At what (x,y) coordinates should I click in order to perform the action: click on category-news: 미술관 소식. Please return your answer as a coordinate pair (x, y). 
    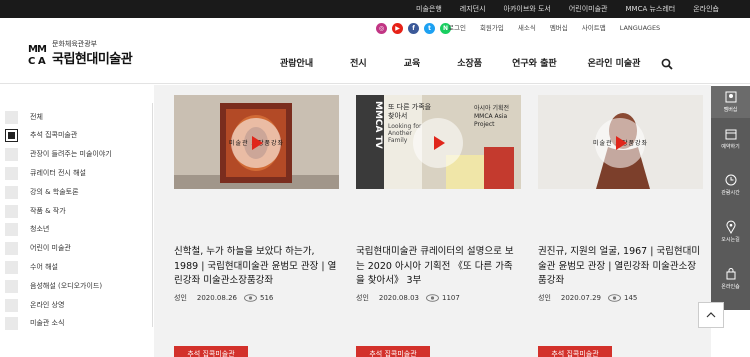
    Looking at the image, I should click on (34, 323).